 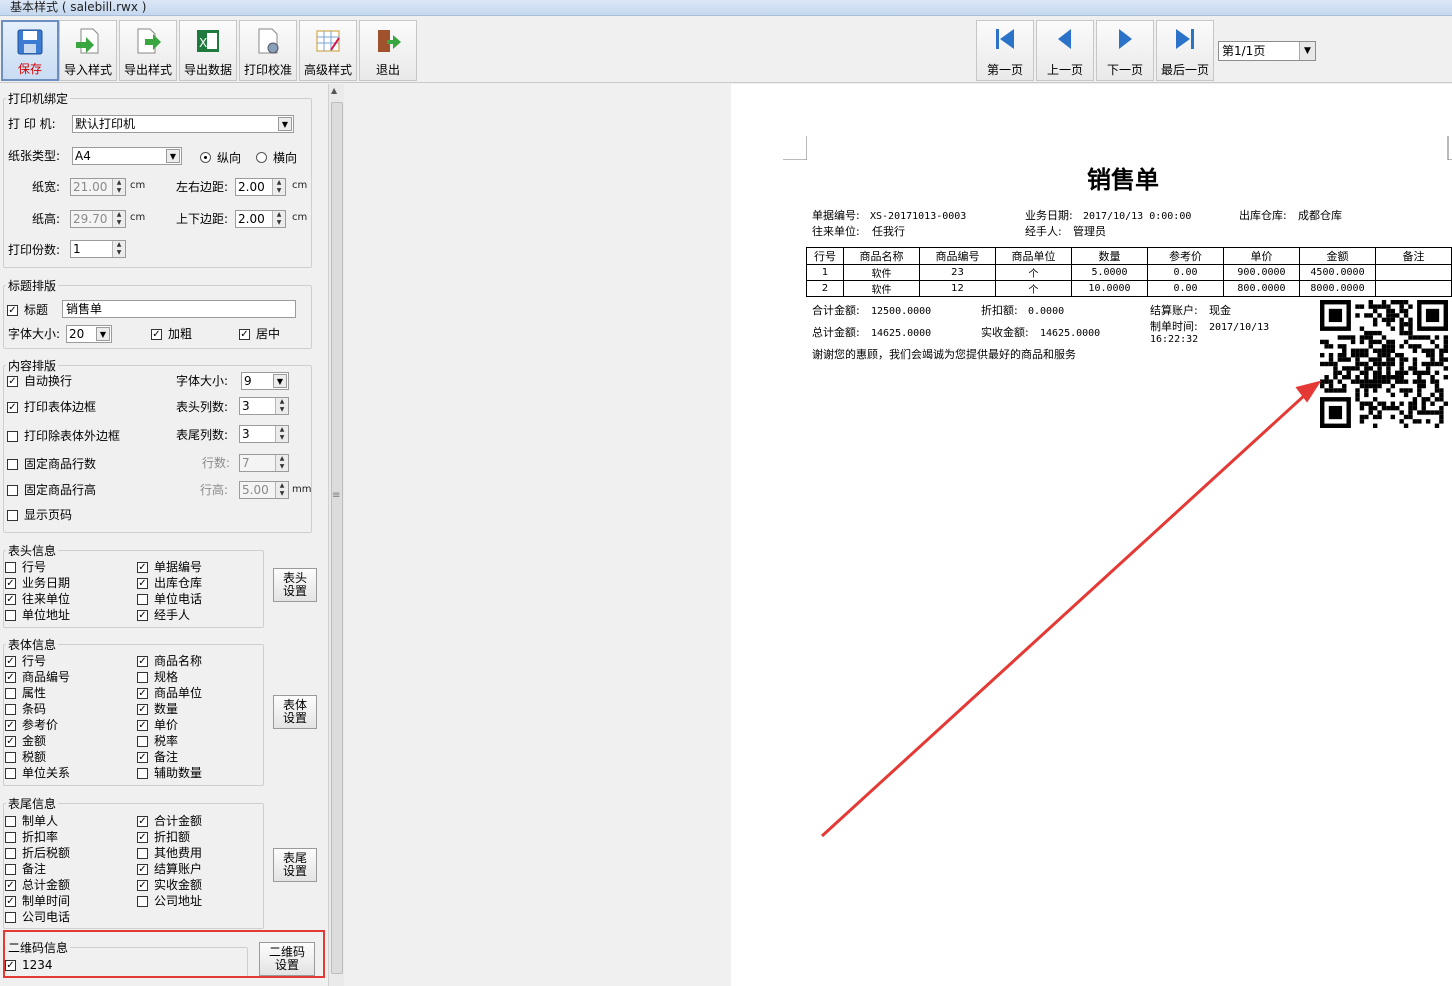 What do you see at coordinates (295, 712) in the screenshot?
I see `body-settings-button: 表体 设置` at bounding box center [295, 712].